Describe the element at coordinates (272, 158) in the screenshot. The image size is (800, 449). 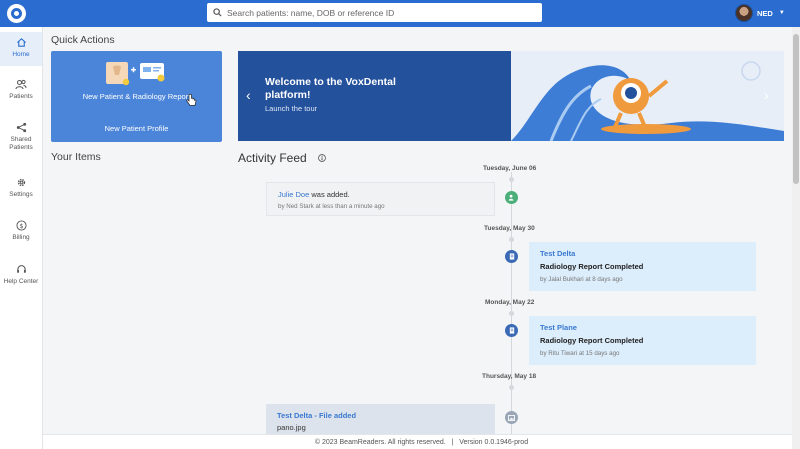
I see `activity-feed-title: Activity Feed` at that location.